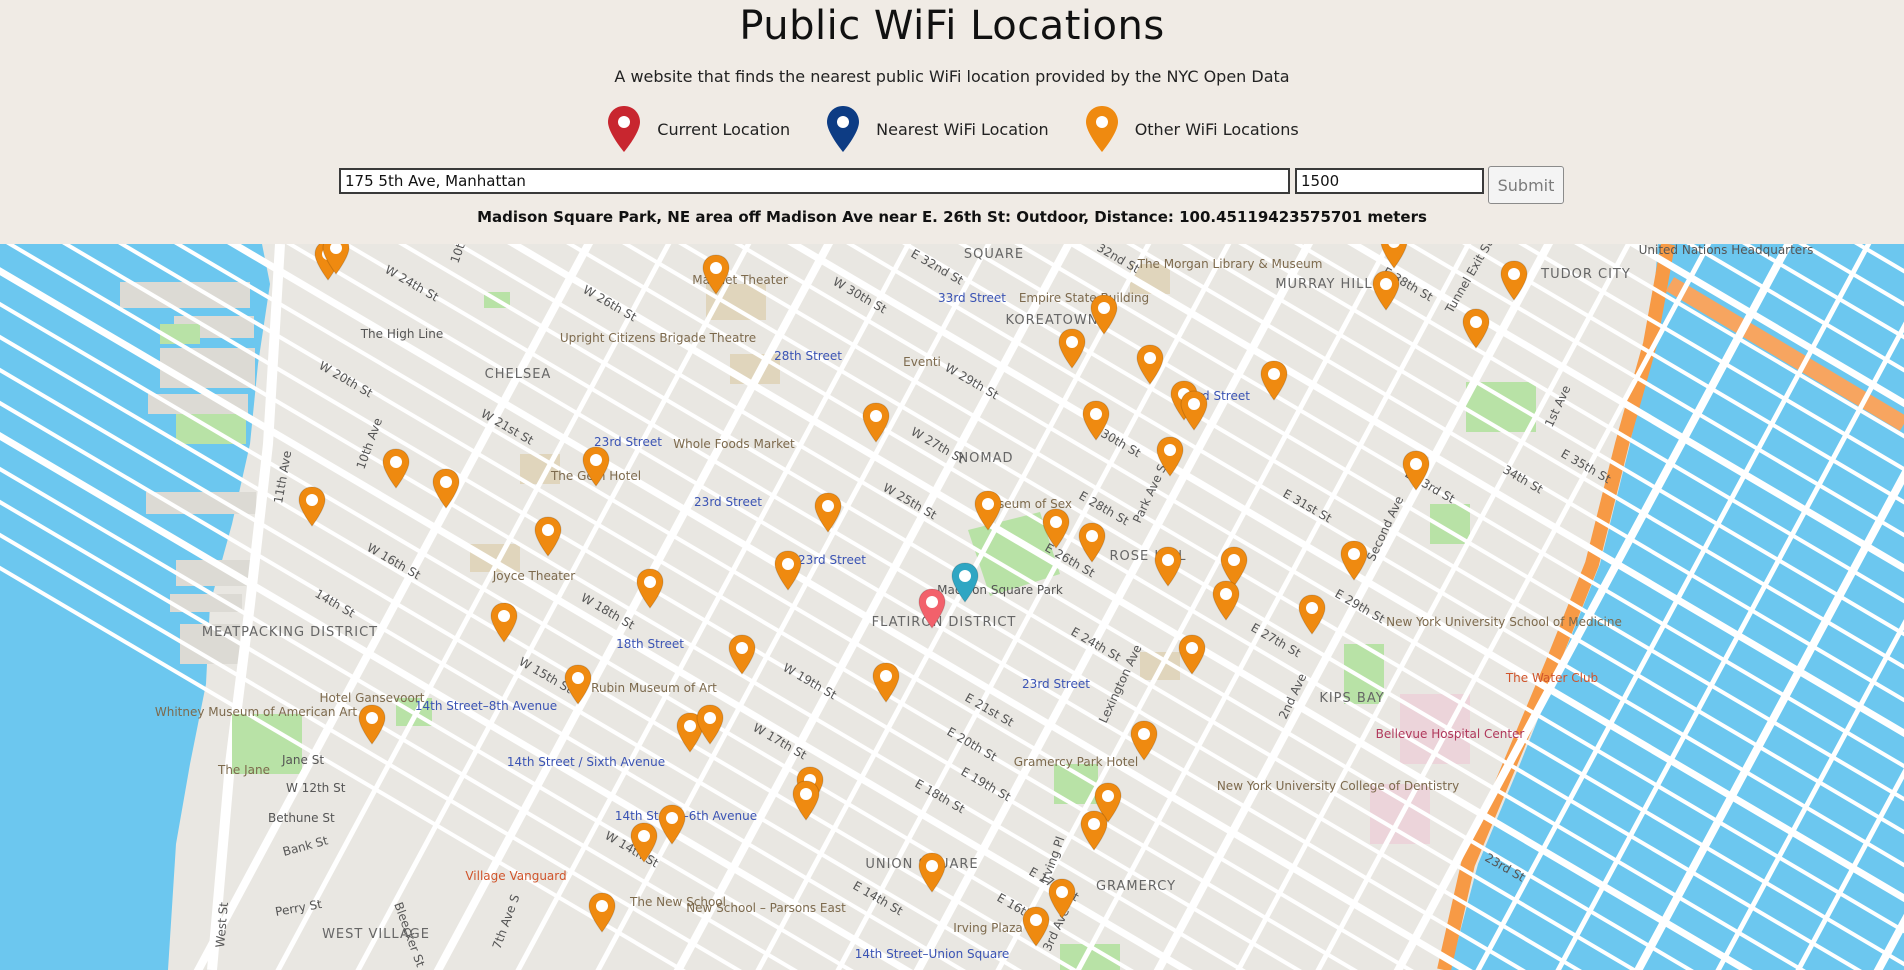 This screenshot has width=1904, height=970. I want to click on station-14th-union-sq: 14th Street–Union Square, so click(932, 954).